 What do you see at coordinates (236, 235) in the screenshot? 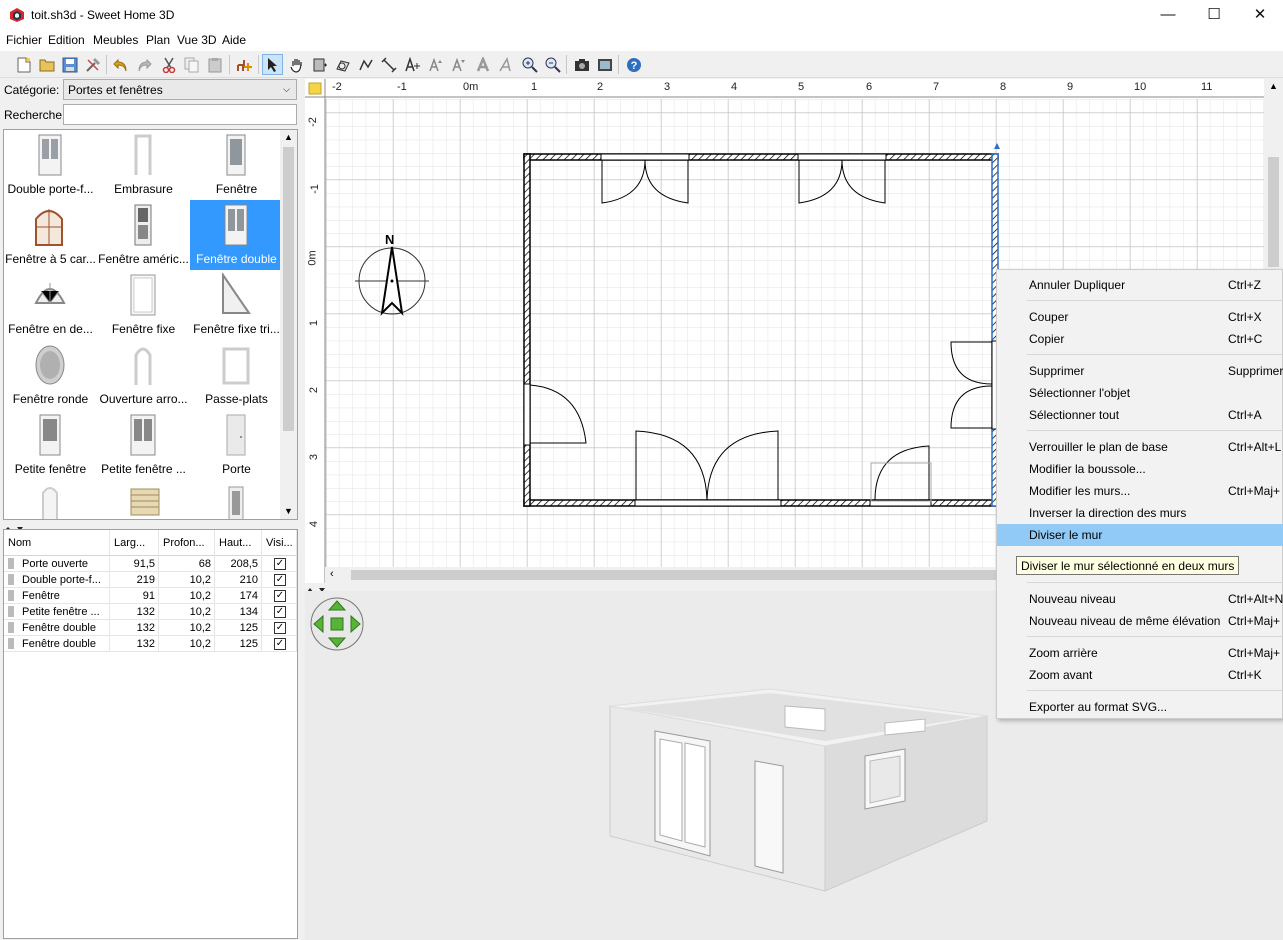
I see `catalog-item: Fenêtre double` at bounding box center [236, 235].